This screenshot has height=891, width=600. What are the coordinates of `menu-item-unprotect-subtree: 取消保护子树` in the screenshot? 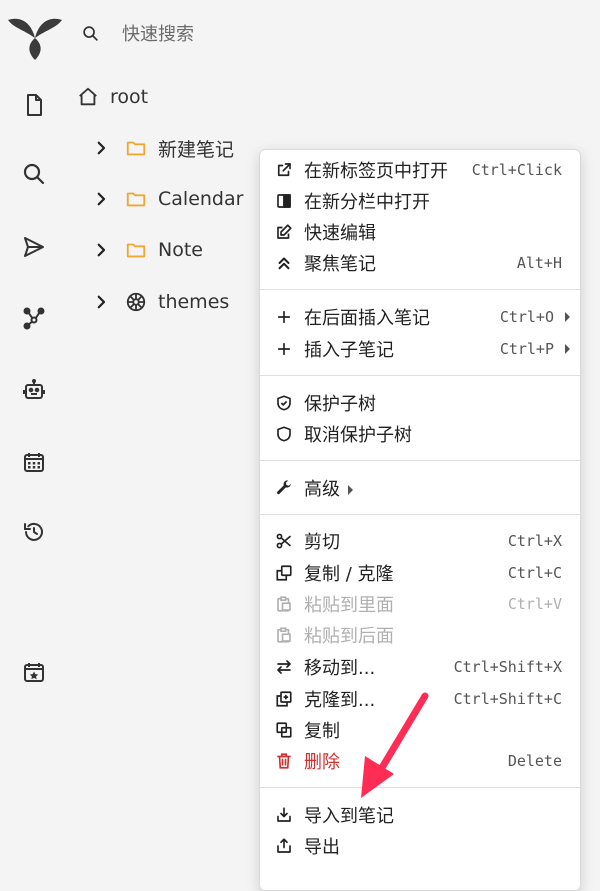 It's located at (420, 434).